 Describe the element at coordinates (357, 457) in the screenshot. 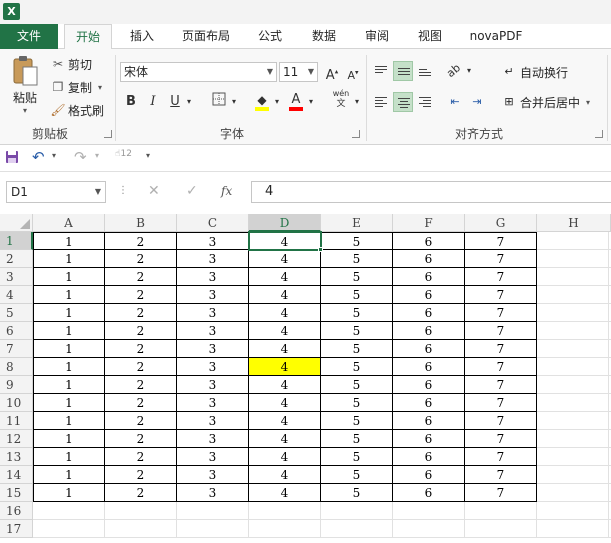

I see `cell-e13: 5` at that location.